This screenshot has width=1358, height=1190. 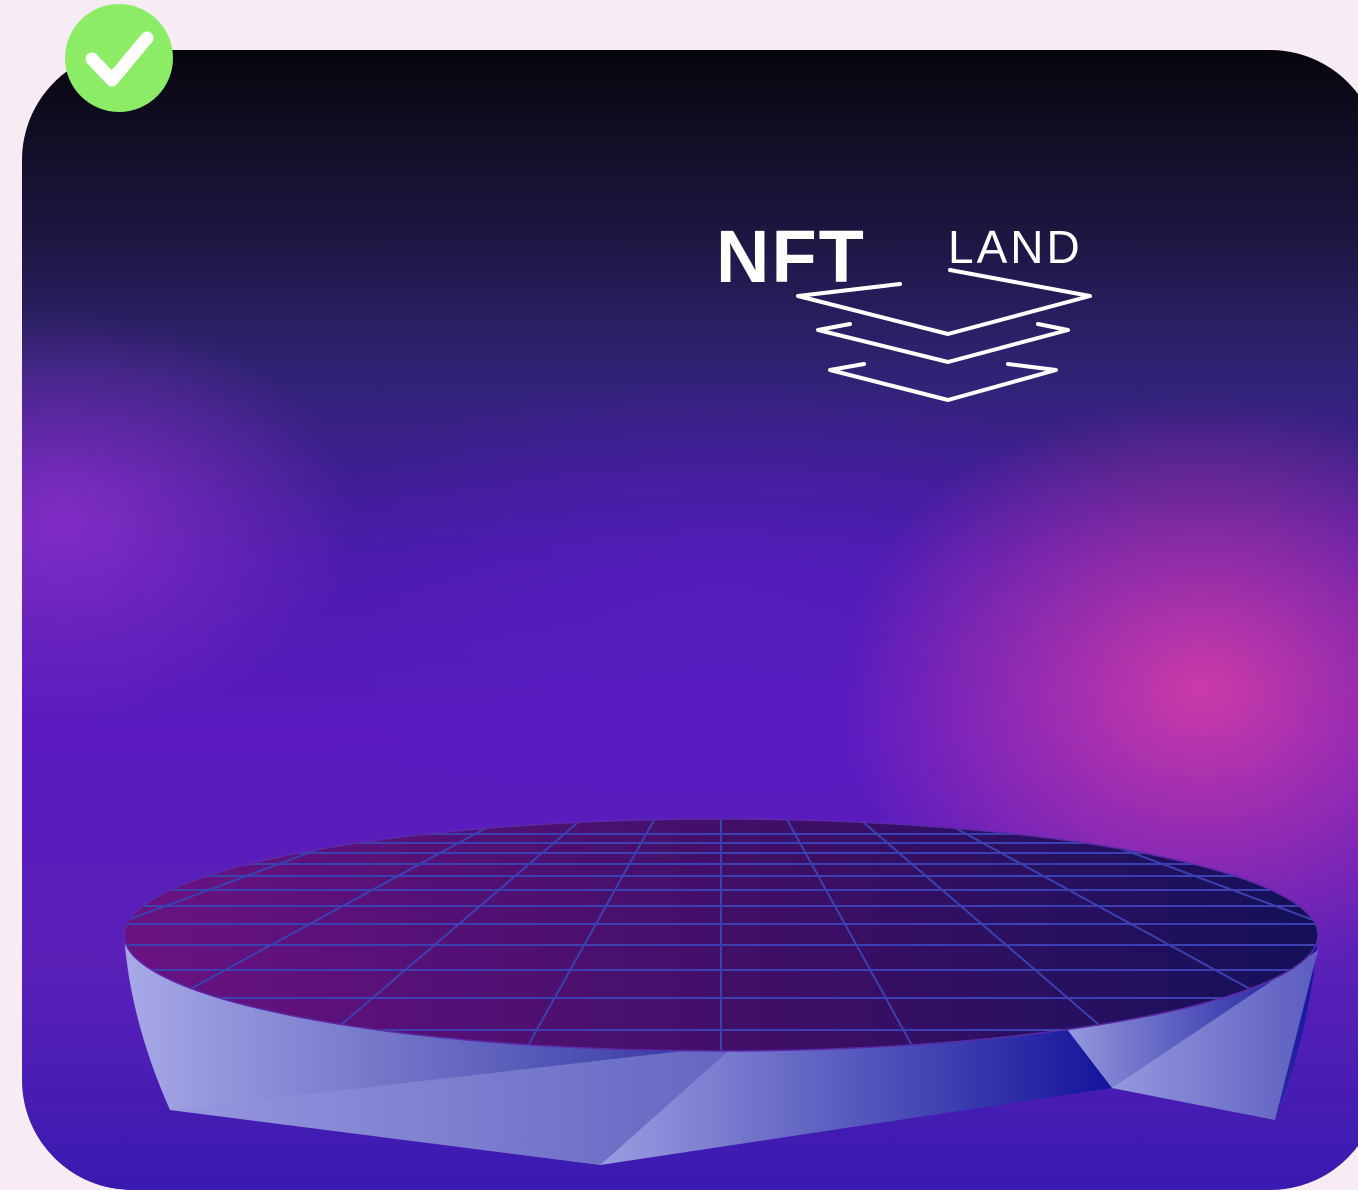 I want to click on success-badge, so click(x=119, y=58).